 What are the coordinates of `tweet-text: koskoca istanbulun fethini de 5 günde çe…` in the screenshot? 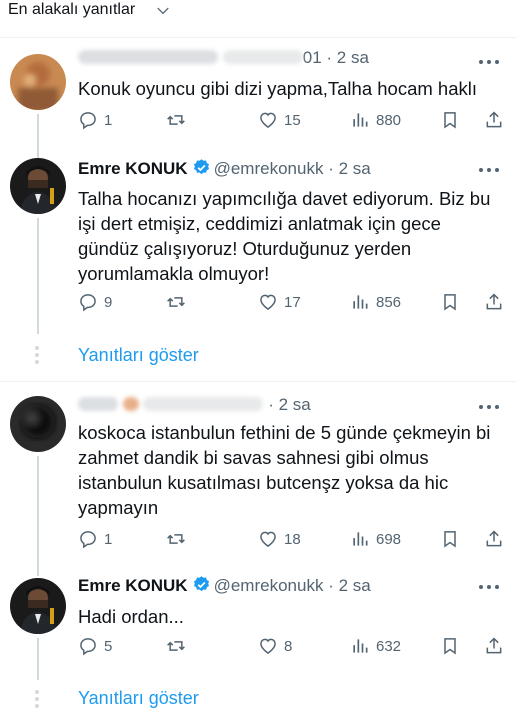 It's located at (284, 470).